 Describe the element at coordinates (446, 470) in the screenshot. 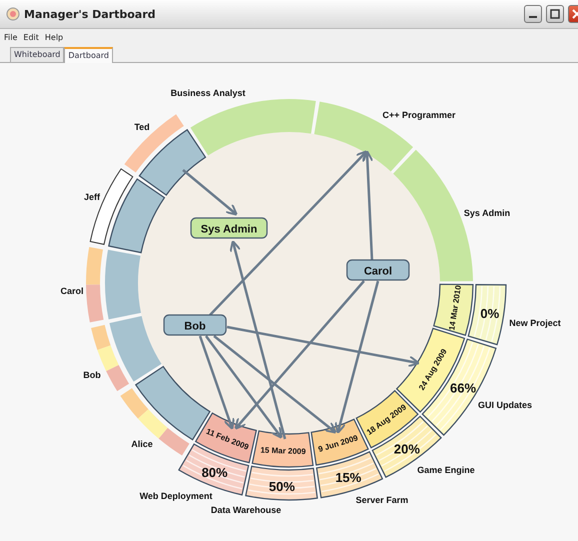

I see `project-label: Game Engine` at that location.